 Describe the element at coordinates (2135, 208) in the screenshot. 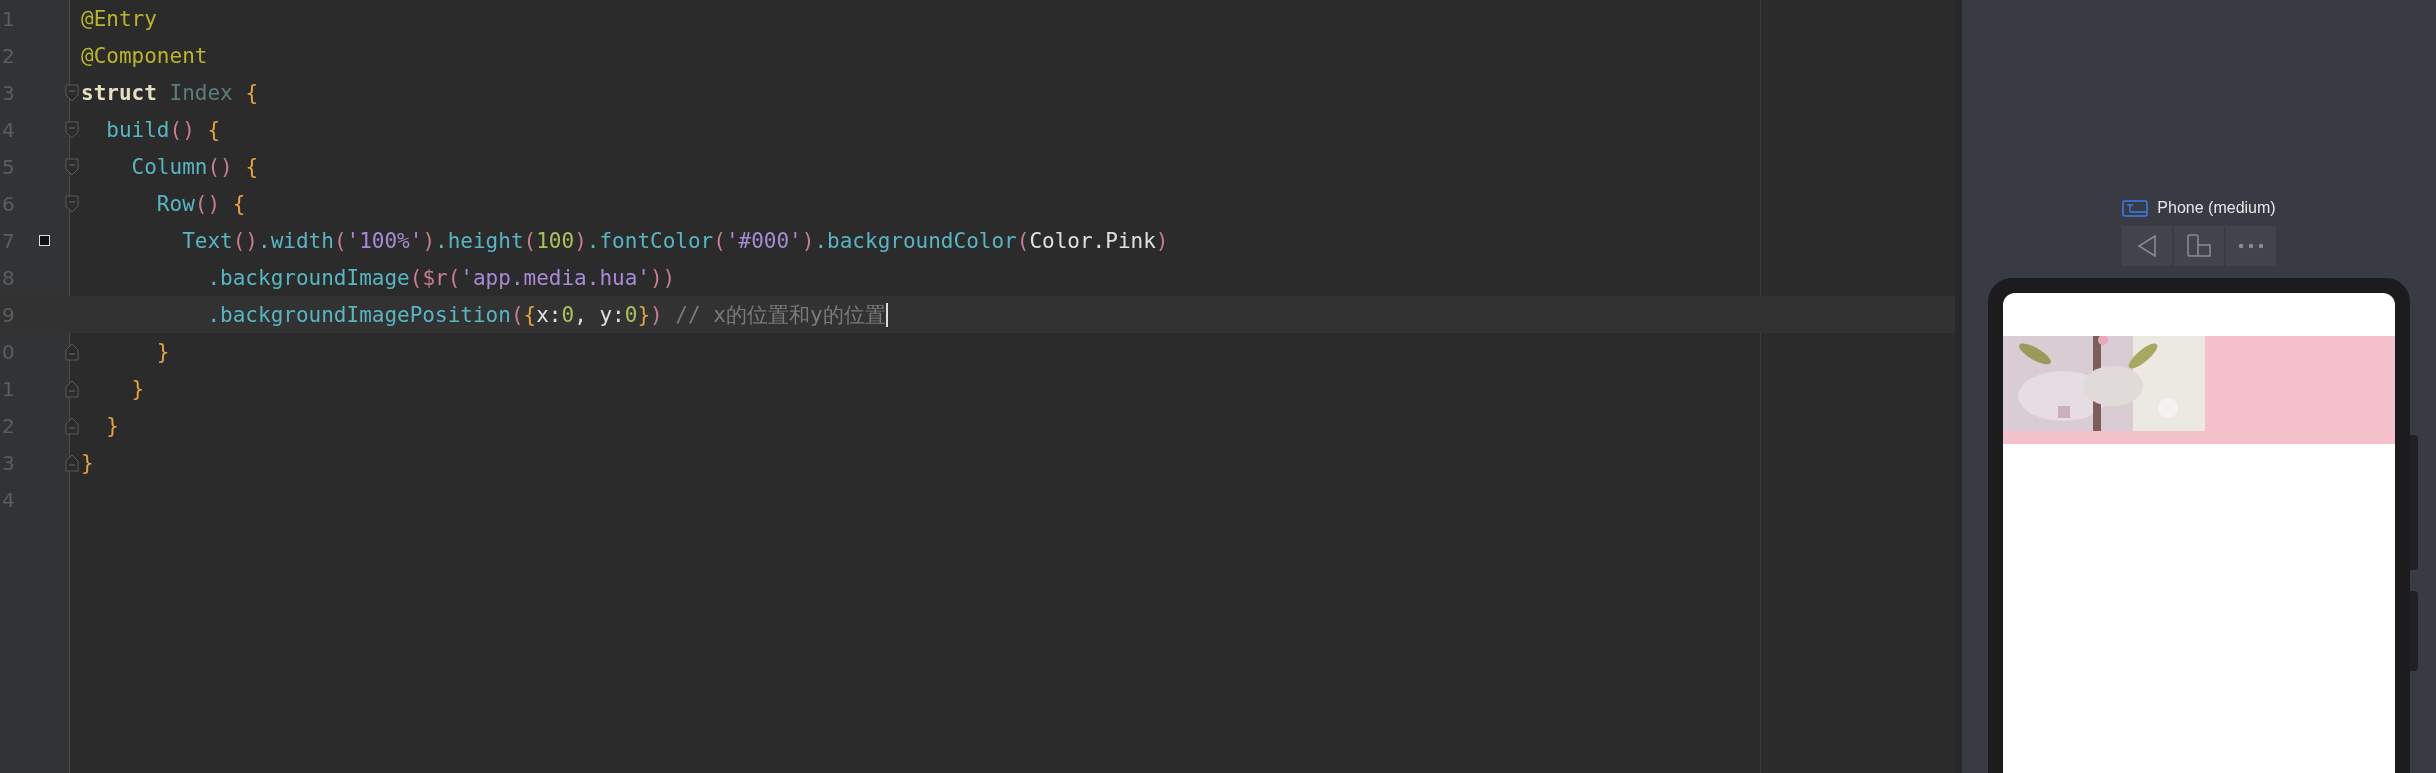

I see `device-icon` at that location.